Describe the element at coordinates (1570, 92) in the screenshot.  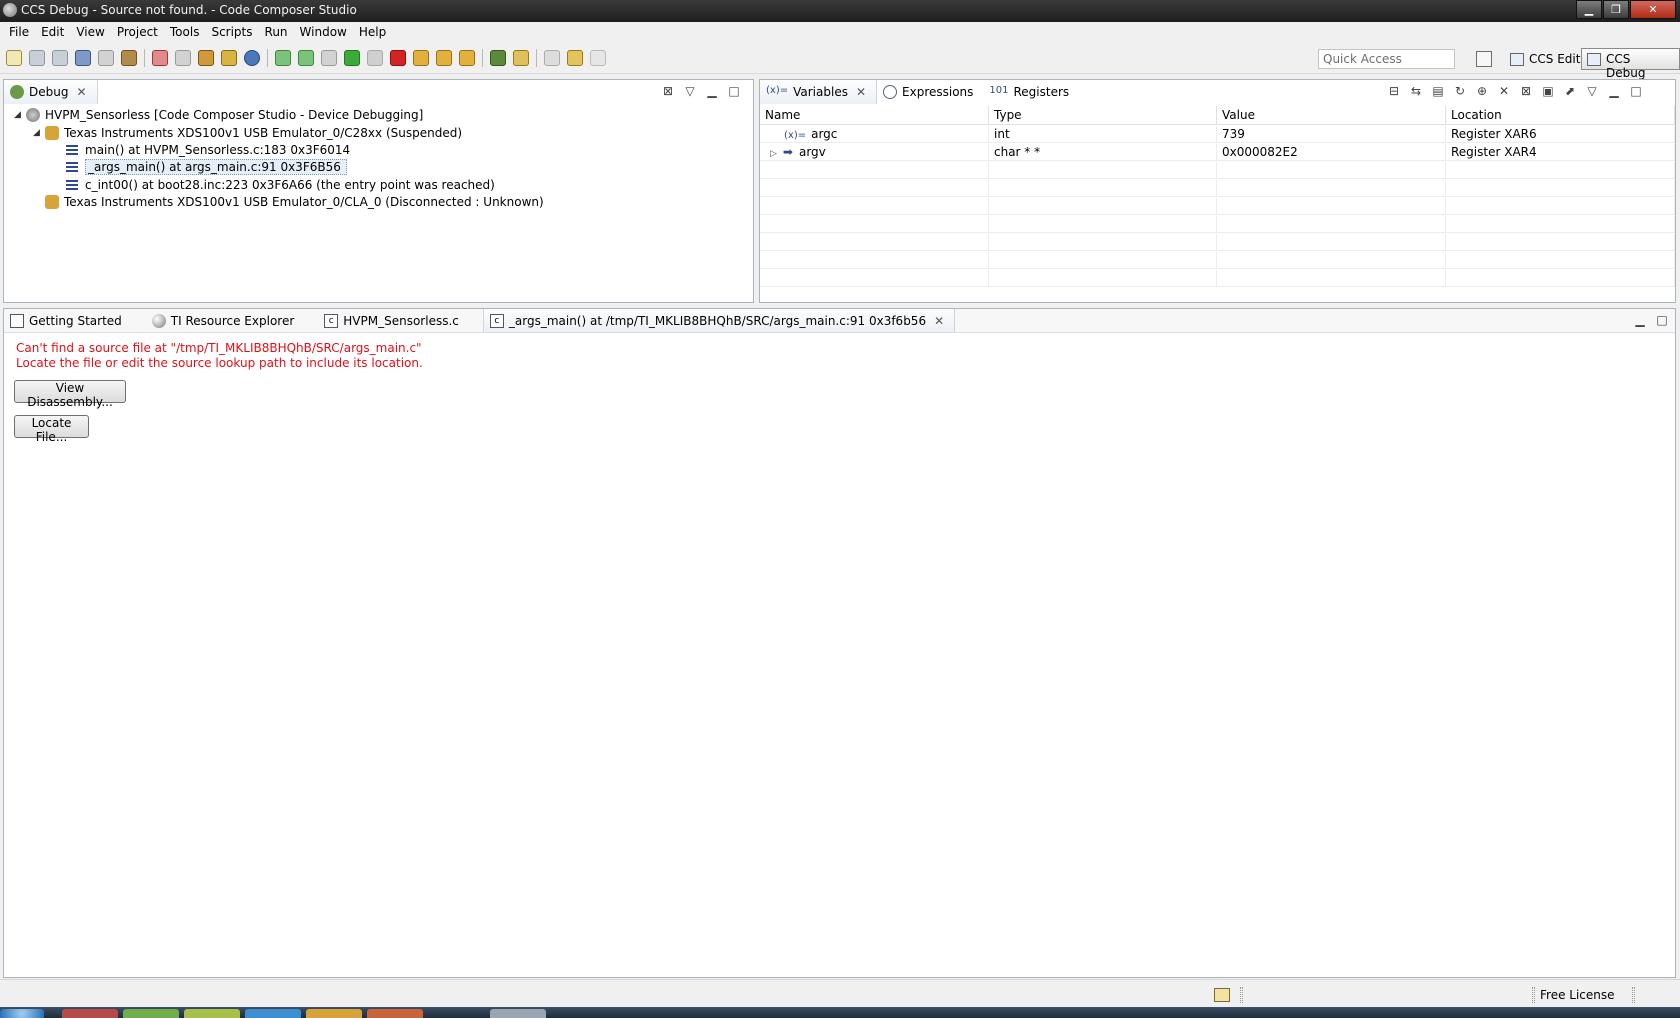
I see `pin-view-icon: ⬈` at that location.